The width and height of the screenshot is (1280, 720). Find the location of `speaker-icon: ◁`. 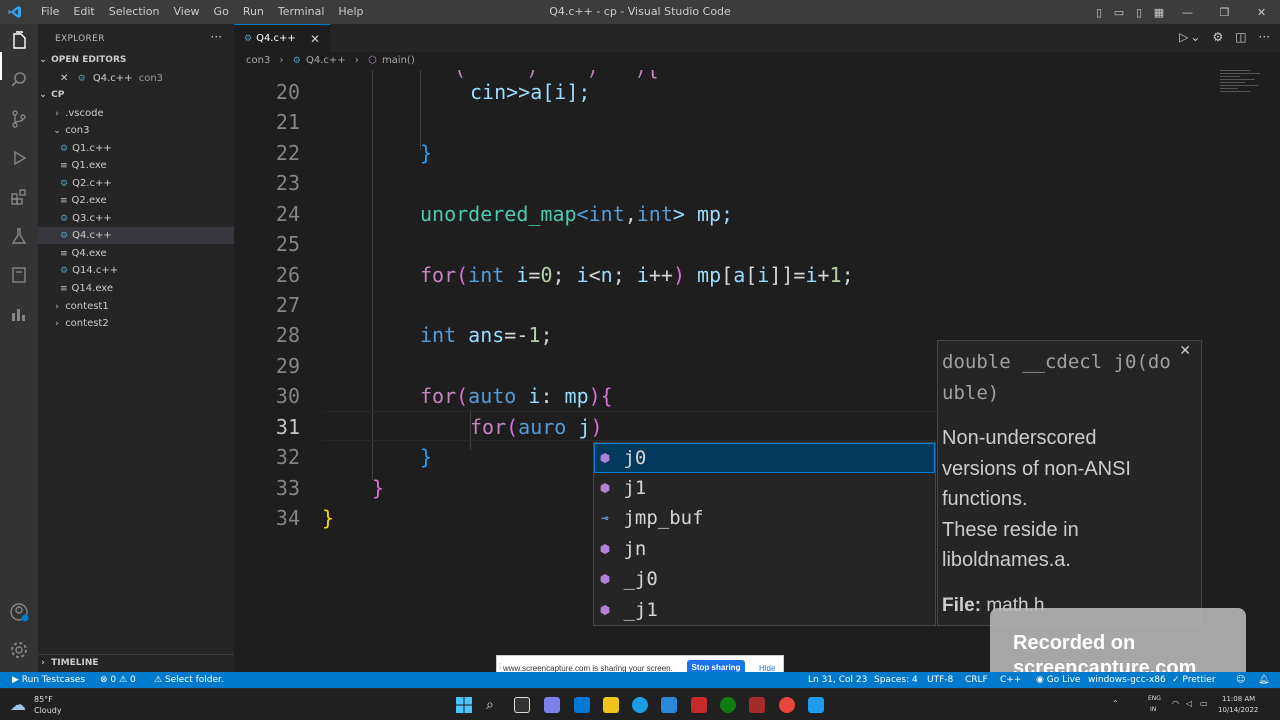

speaker-icon: ◁ is located at coordinates (1189, 703).